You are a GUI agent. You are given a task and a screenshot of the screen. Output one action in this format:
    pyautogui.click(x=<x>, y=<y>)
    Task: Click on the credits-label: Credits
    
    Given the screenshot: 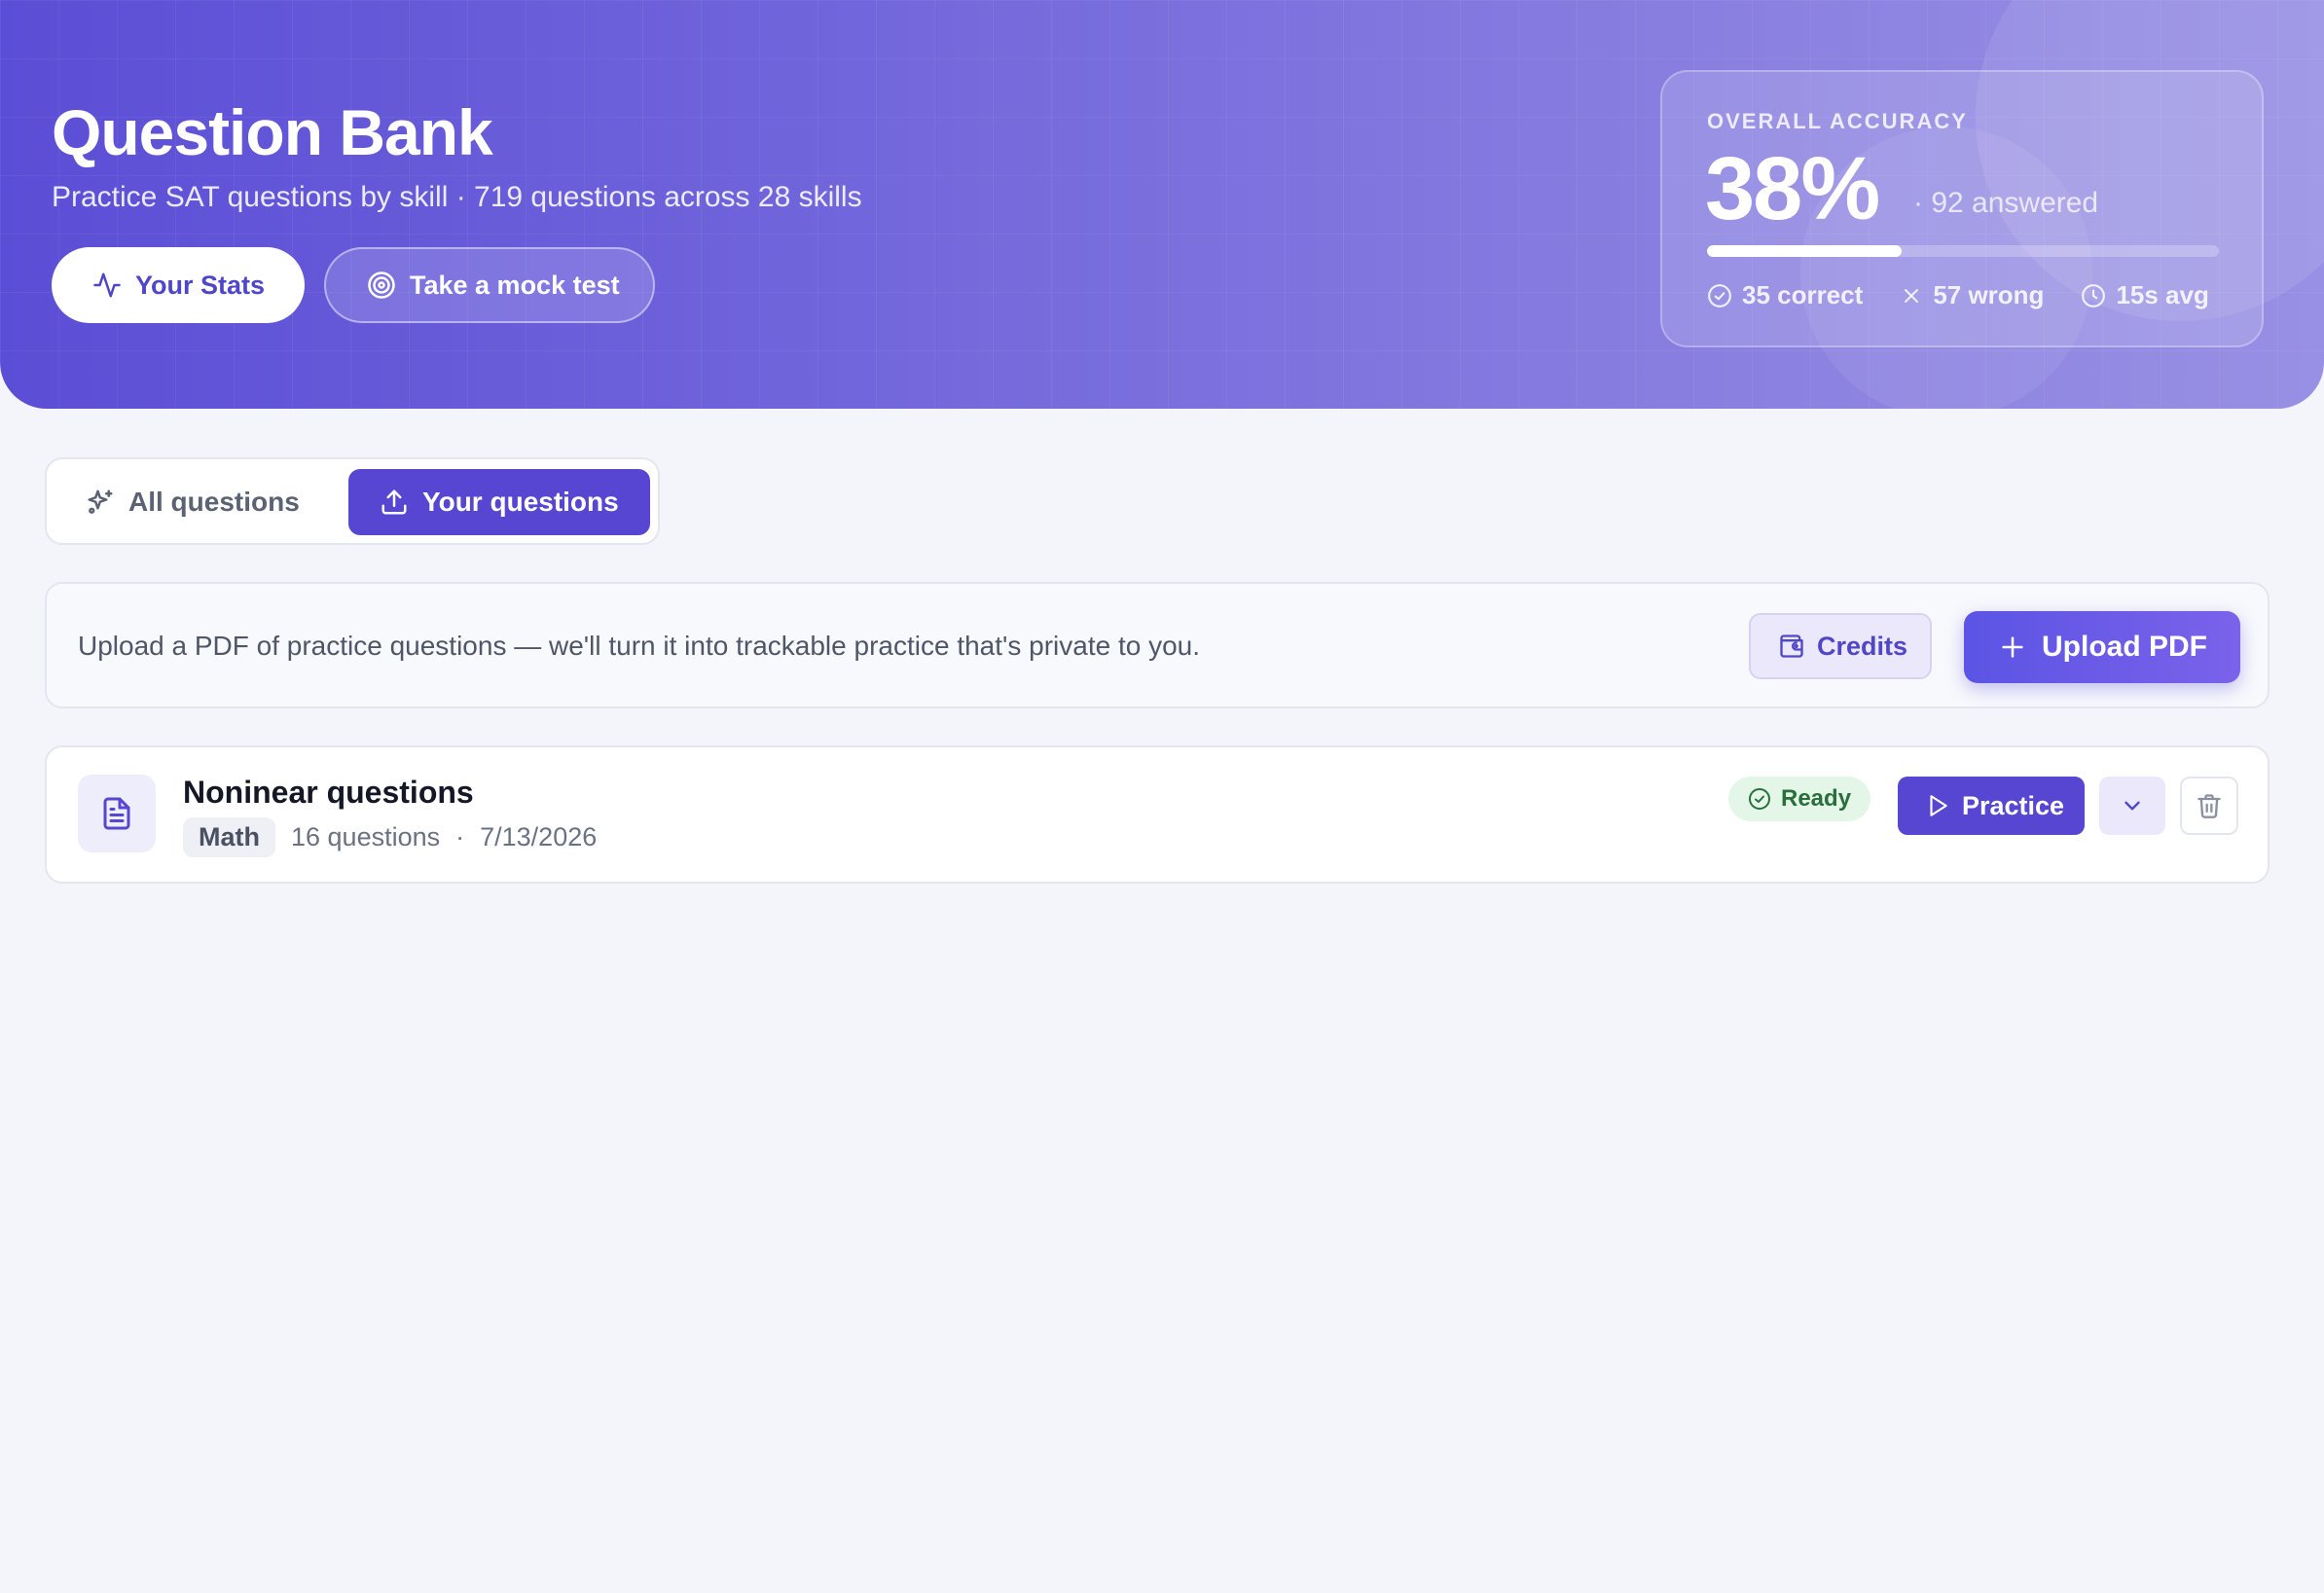 What is the action you would take?
    pyautogui.click(x=1862, y=646)
    